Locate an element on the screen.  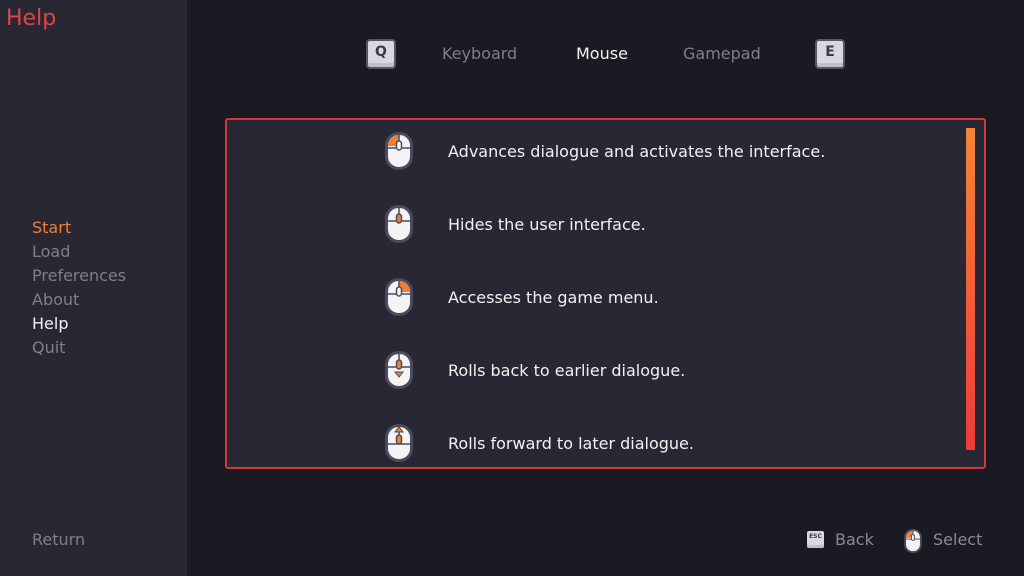
next-tab-key-e-icon: E is located at coordinates (830, 54).